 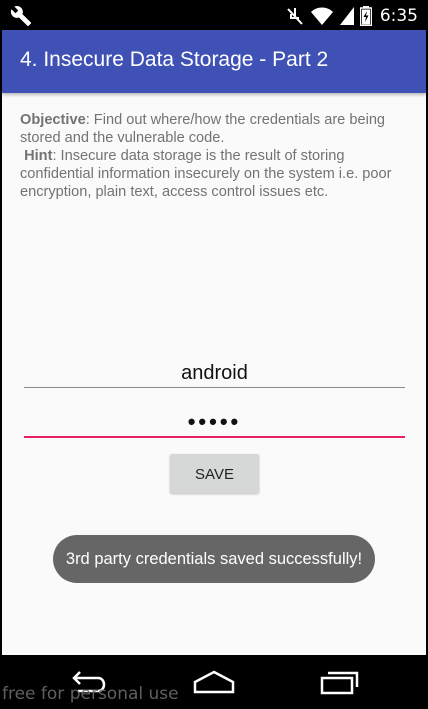 What do you see at coordinates (38, 156) in the screenshot?
I see `hint-label: Hint` at bounding box center [38, 156].